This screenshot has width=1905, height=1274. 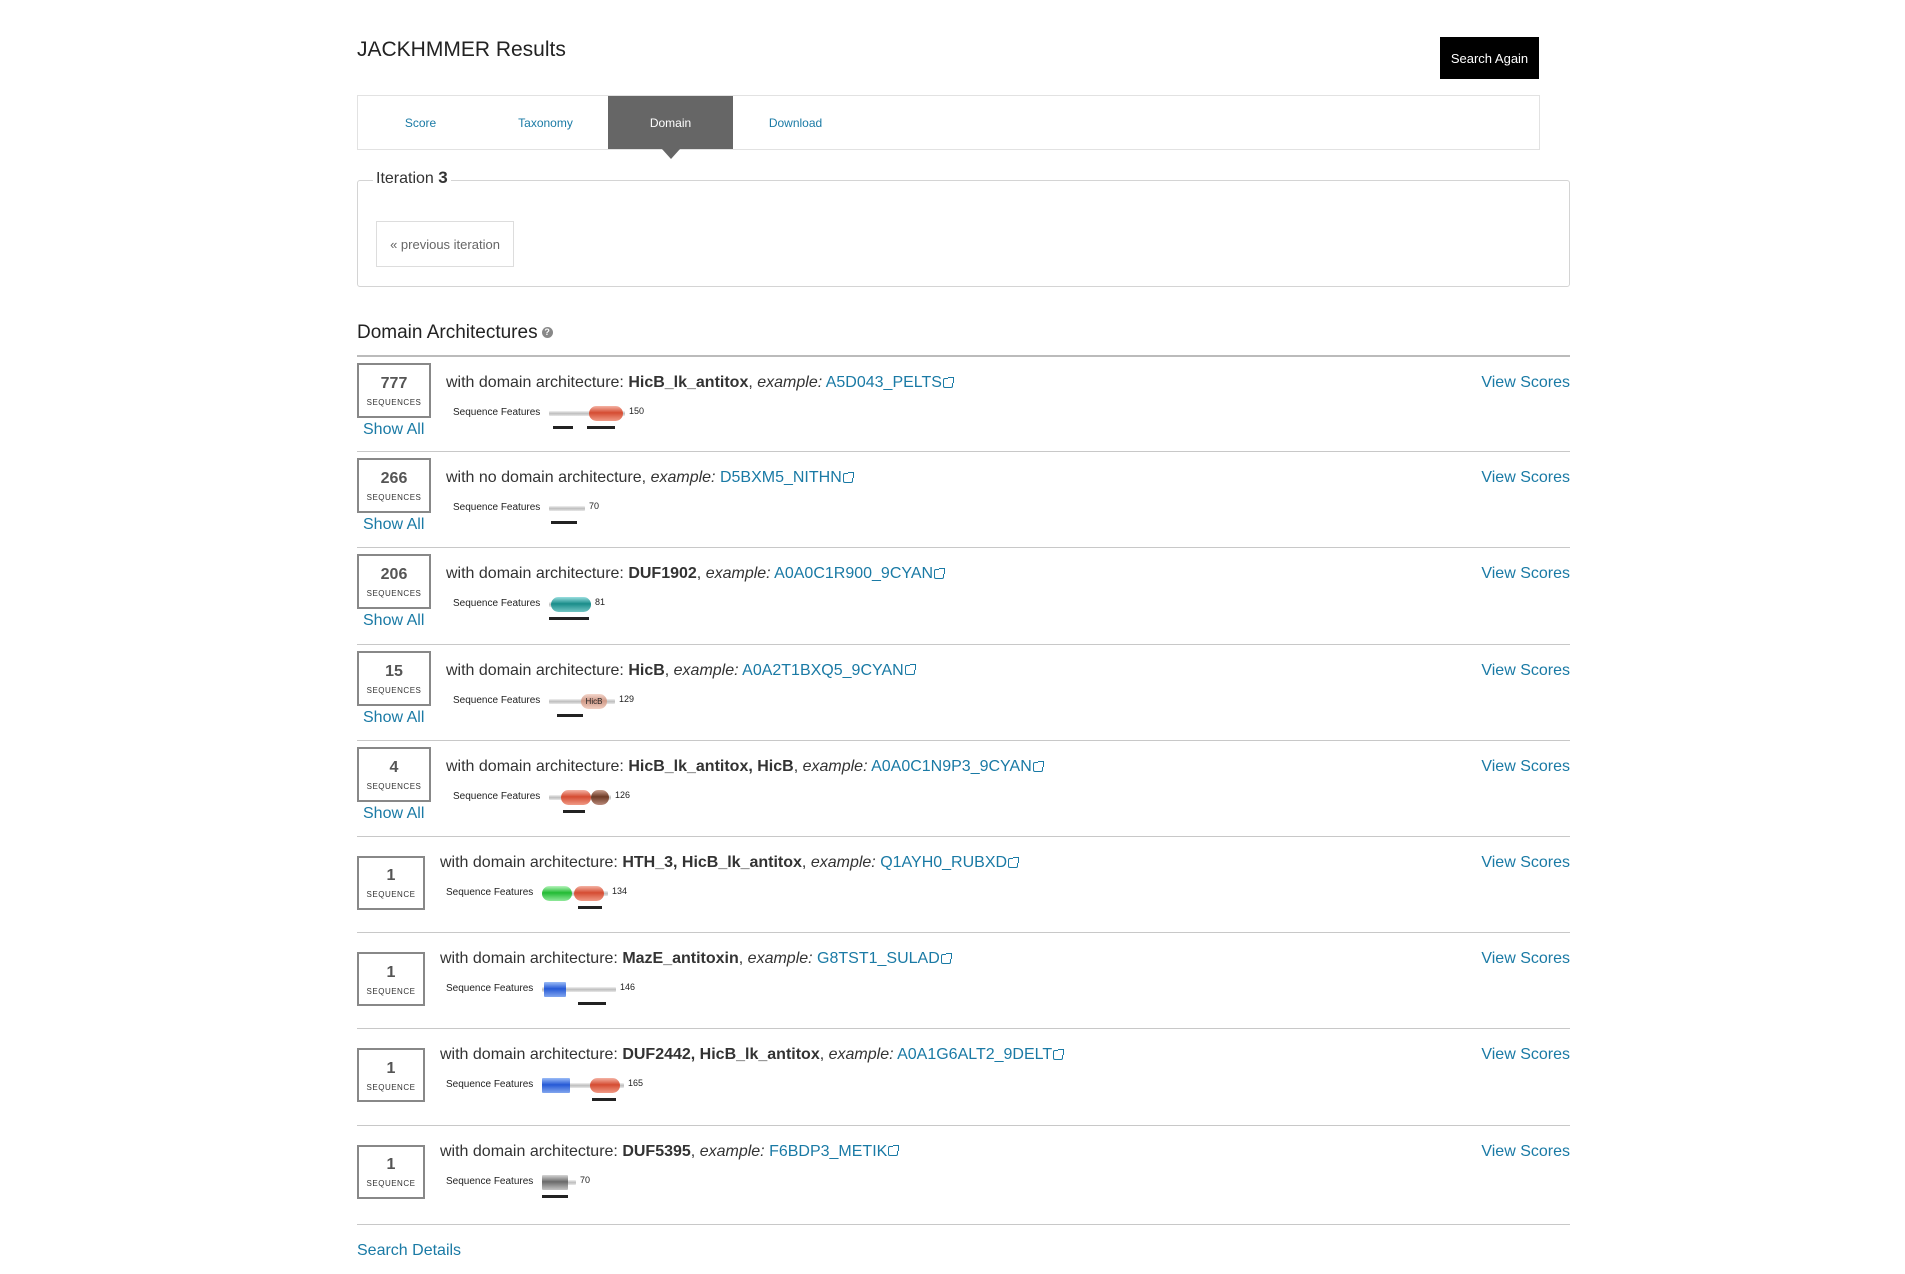 What do you see at coordinates (420, 122) in the screenshot?
I see `tab-score: Score` at bounding box center [420, 122].